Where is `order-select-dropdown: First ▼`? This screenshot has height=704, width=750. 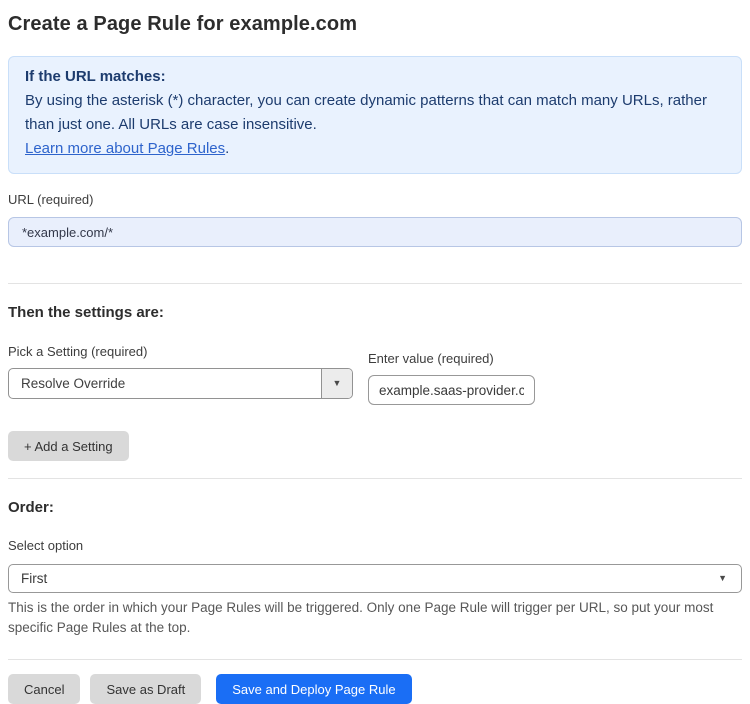
order-select-dropdown: First ▼ is located at coordinates (375, 578).